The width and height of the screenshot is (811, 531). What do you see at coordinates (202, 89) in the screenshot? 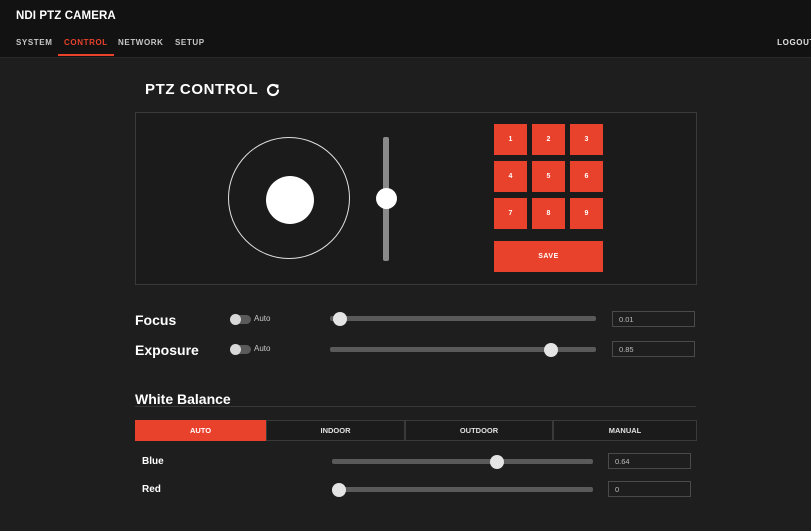
I see `ptz-control-title: PTZ CONTROL` at bounding box center [202, 89].